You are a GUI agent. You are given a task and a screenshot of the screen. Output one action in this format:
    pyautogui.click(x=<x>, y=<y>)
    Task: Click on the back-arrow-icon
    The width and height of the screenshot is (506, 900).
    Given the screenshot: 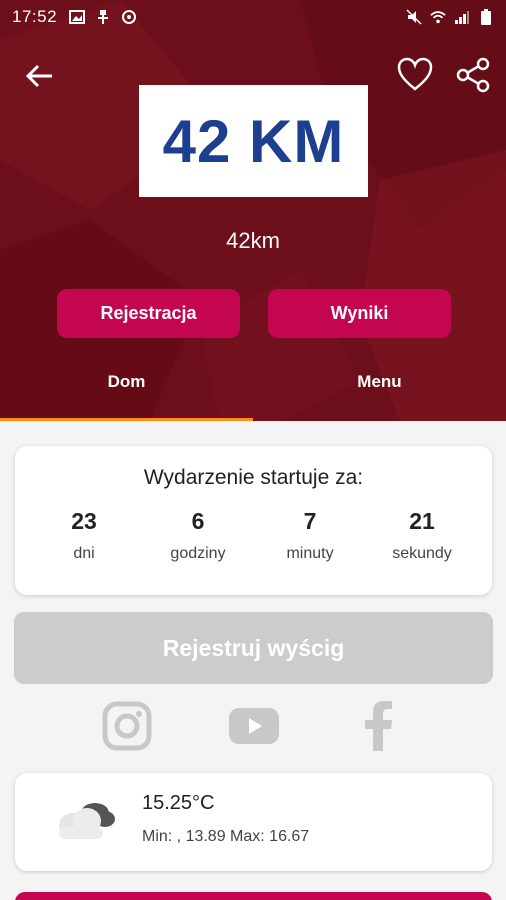 What is the action you would take?
    pyautogui.click(x=40, y=76)
    